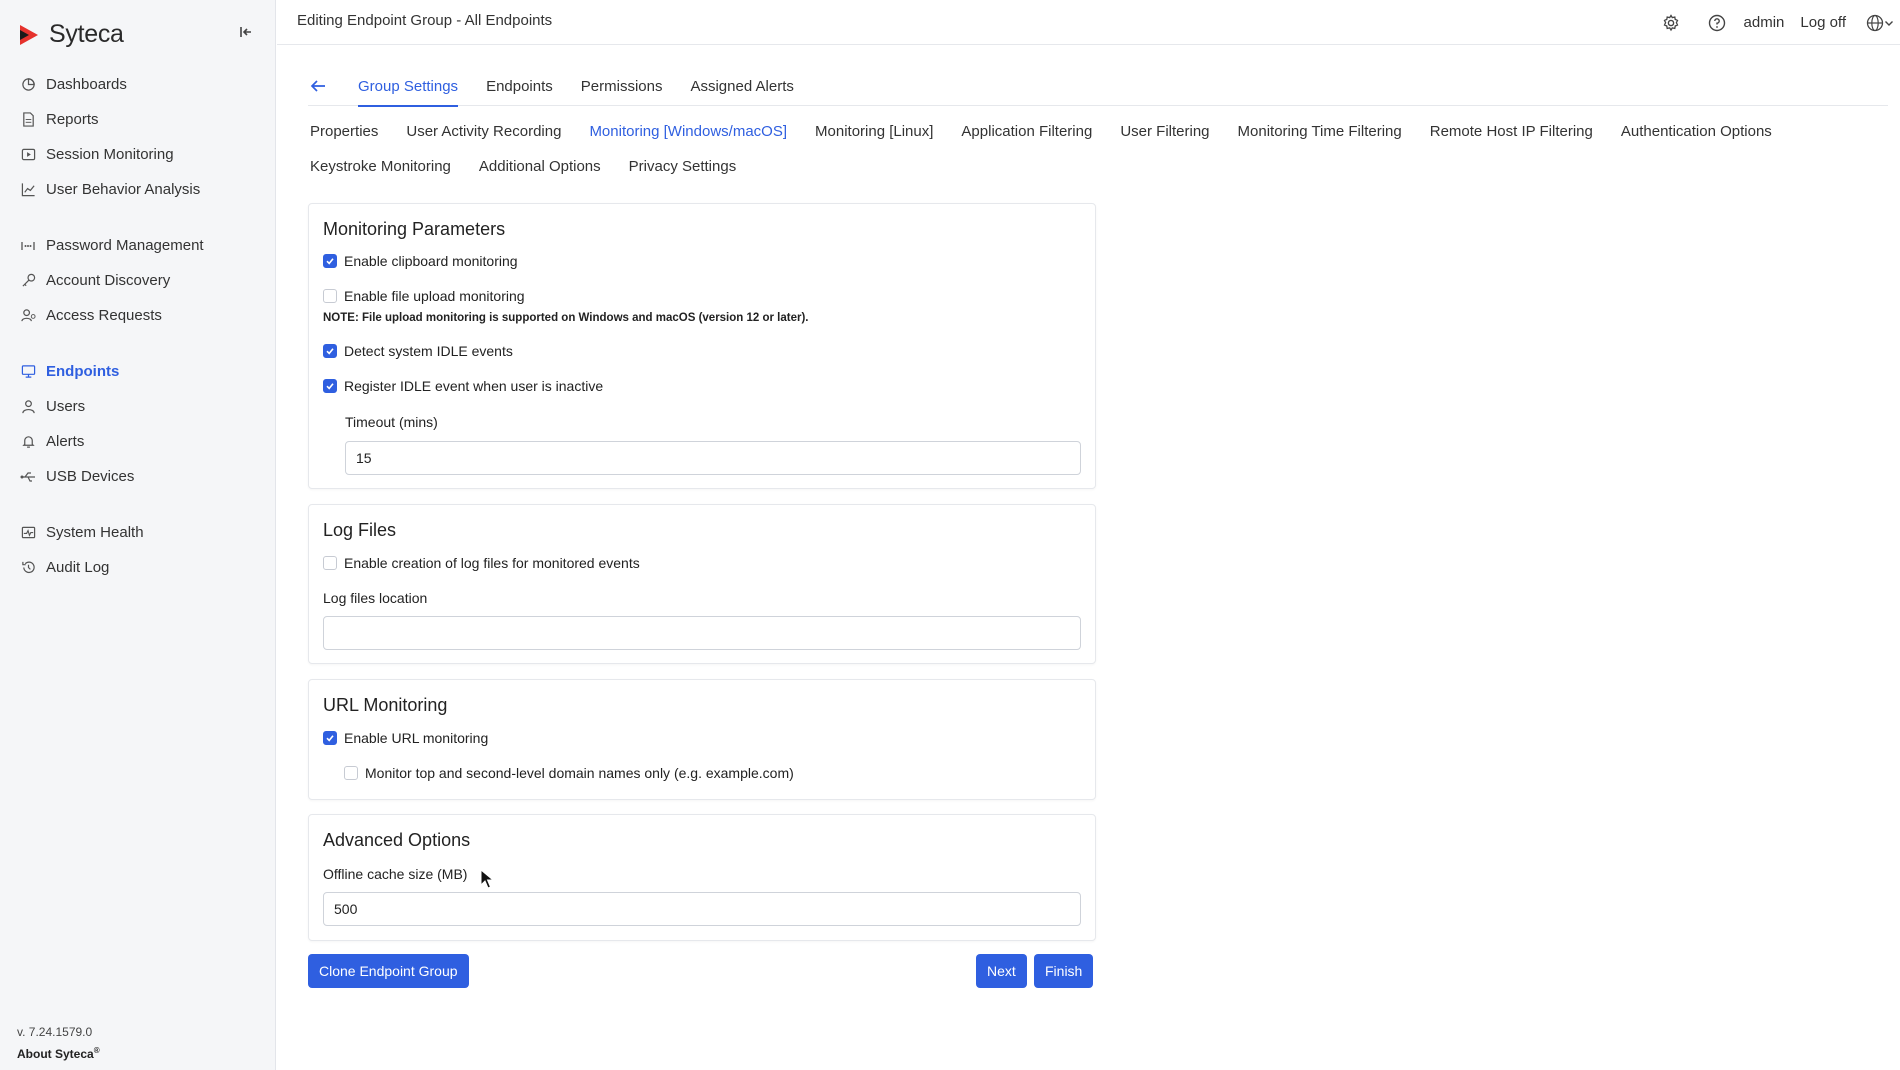  What do you see at coordinates (28, 190) in the screenshot?
I see `chart-icon` at bounding box center [28, 190].